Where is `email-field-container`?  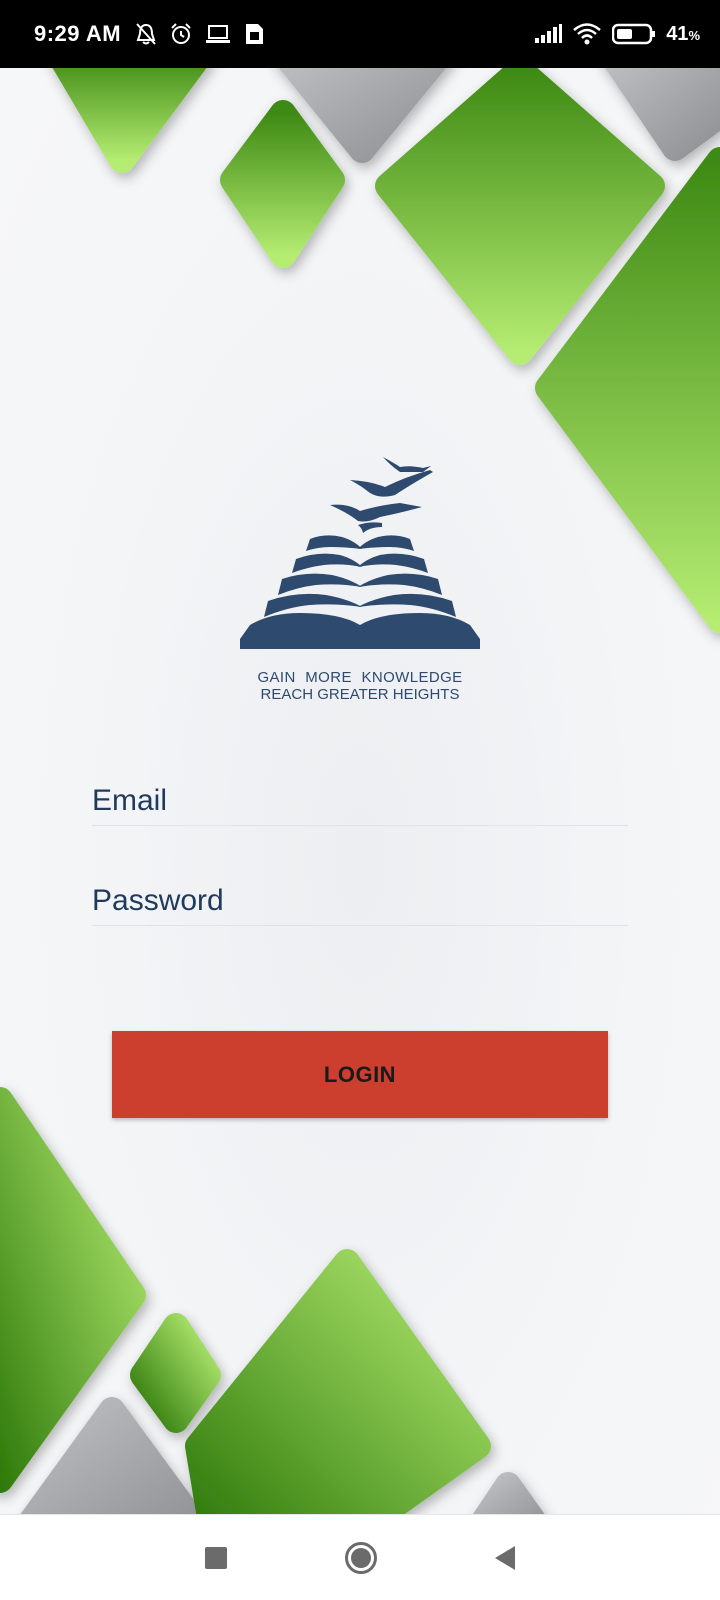 email-field-container is located at coordinates (360, 794).